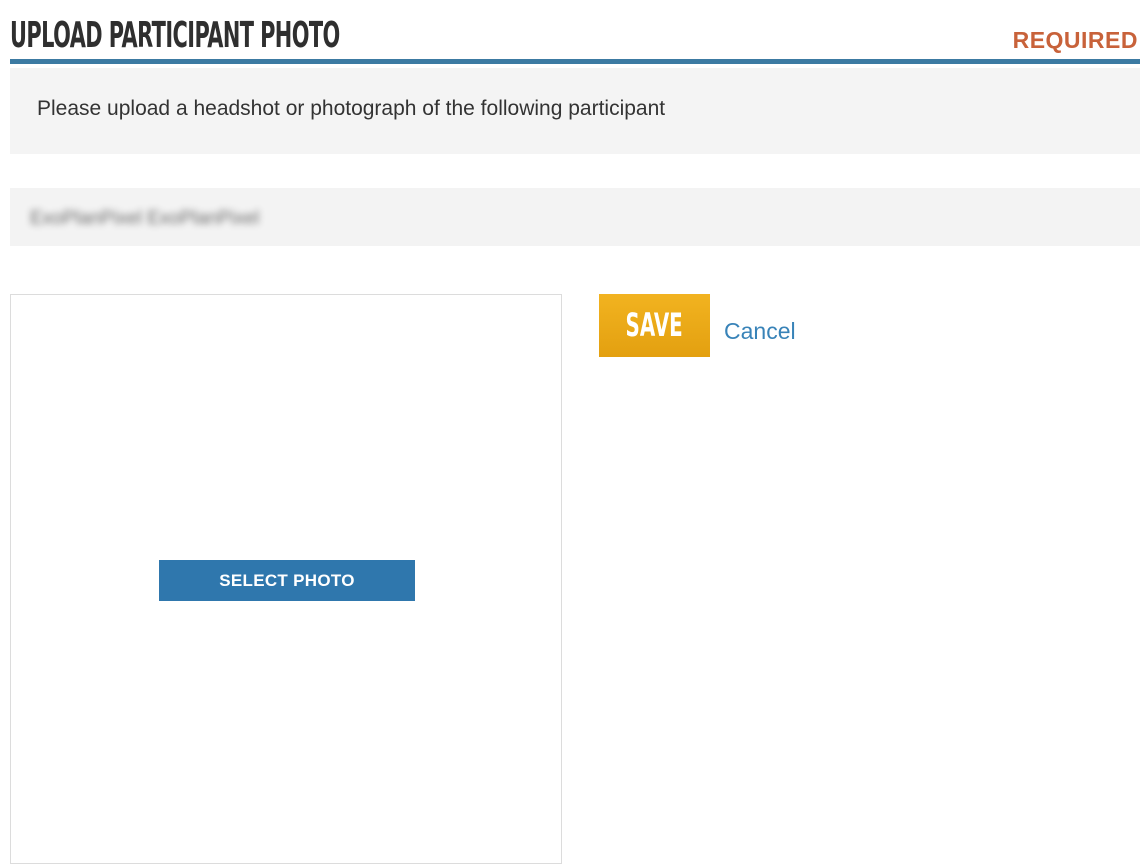 The image size is (1140, 864). I want to click on cancel-link: Cancel, so click(760, 331).